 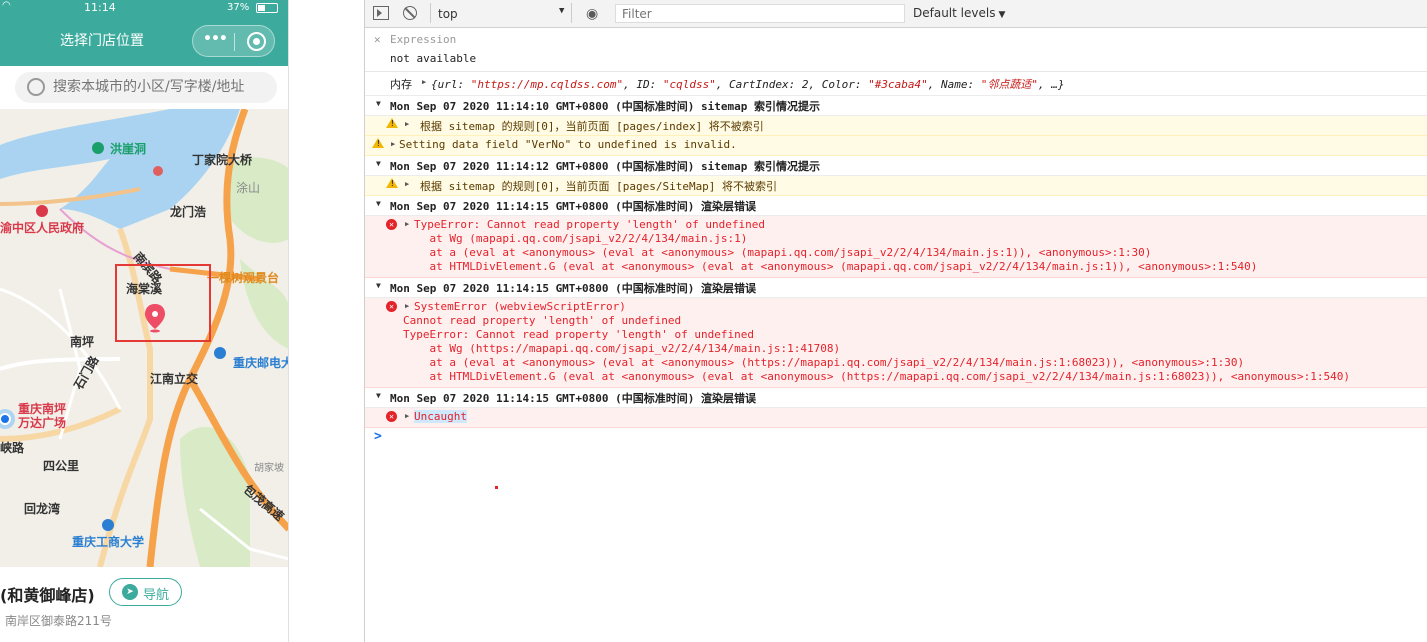 I want to click on obj-part: , ID:, so click(x=643, y=84).